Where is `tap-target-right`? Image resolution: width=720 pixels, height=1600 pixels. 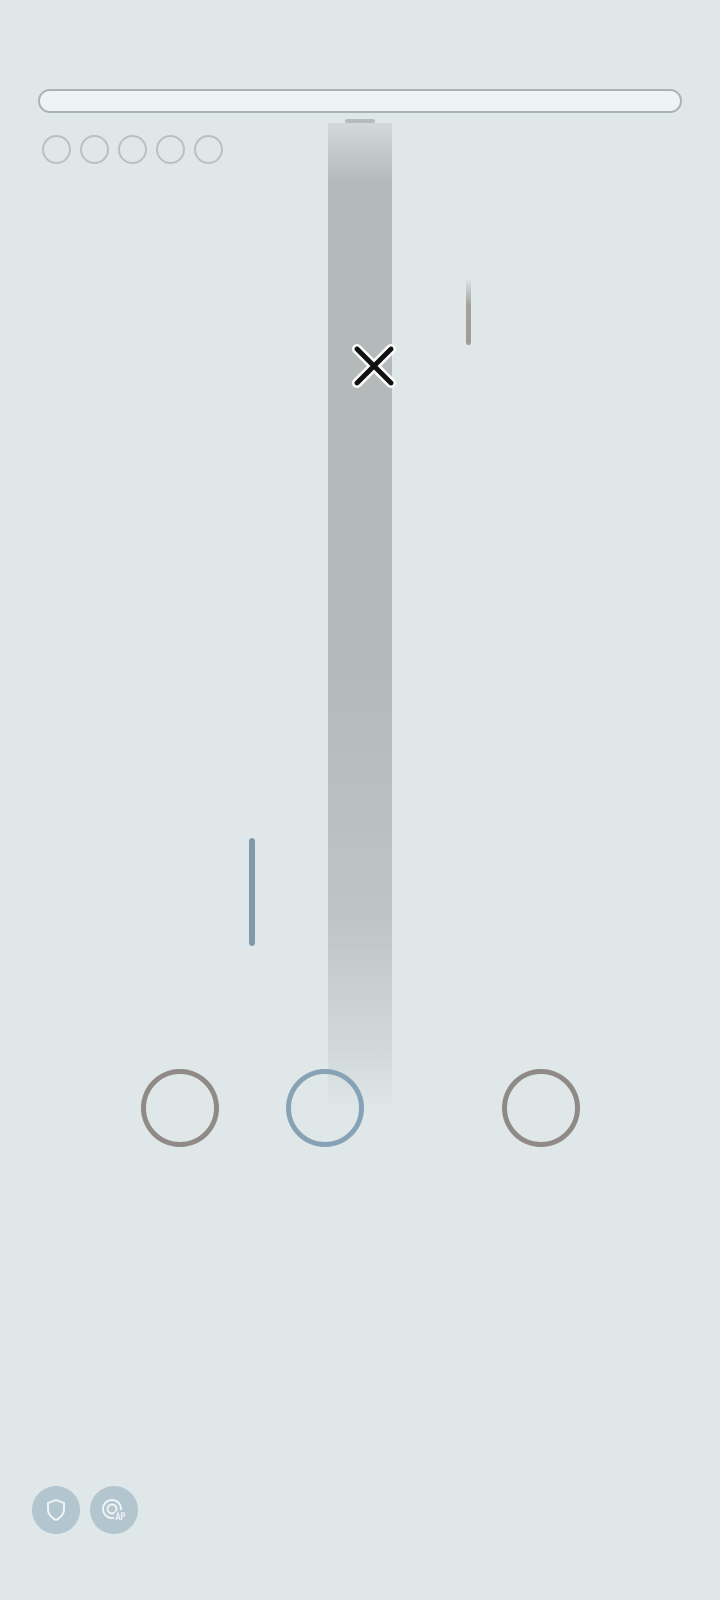 tap-target-right is located at coordinates (541, 1108).